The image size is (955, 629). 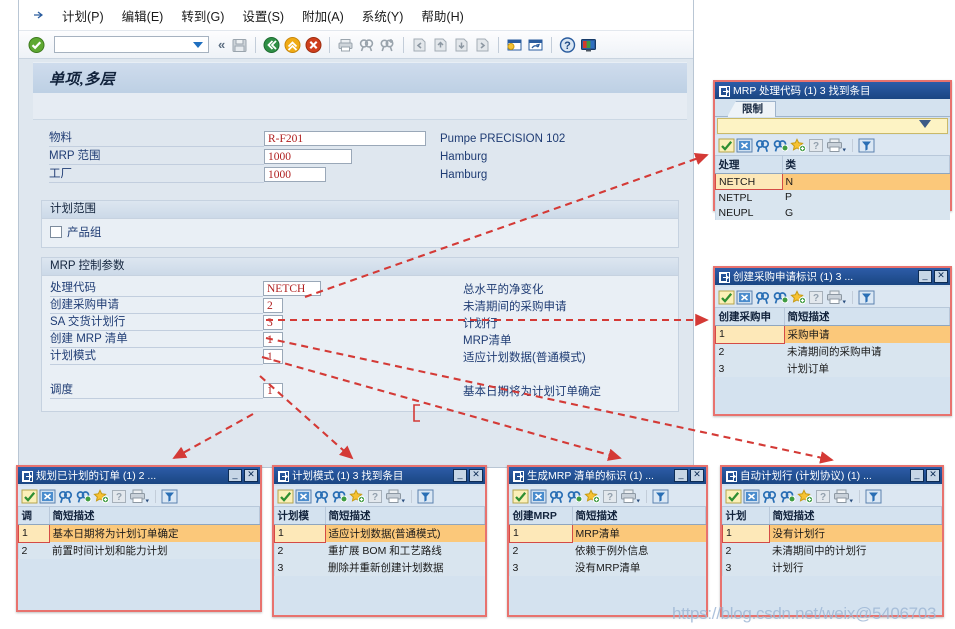 What do you see at coordinates (866, 181) in the screenshot?
I see `cell-desc: N` at bounding box center [866, 181].